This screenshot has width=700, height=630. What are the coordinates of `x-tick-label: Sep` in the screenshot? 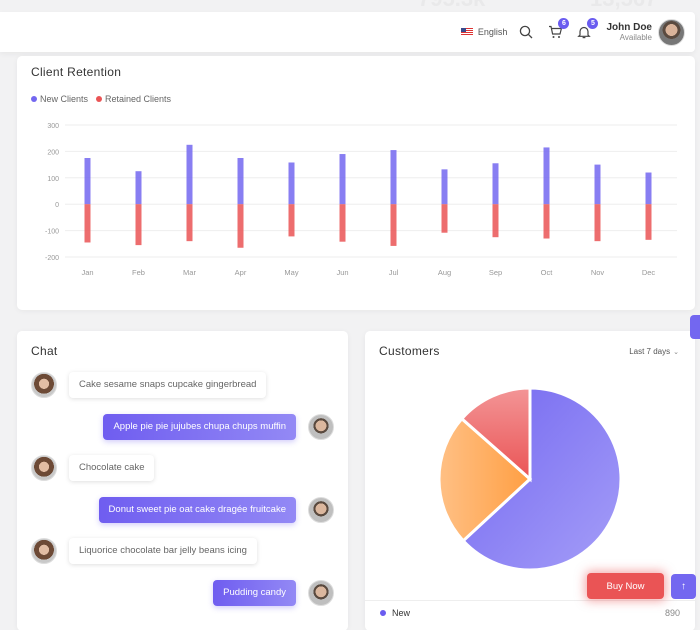 It's located at (495, 272).